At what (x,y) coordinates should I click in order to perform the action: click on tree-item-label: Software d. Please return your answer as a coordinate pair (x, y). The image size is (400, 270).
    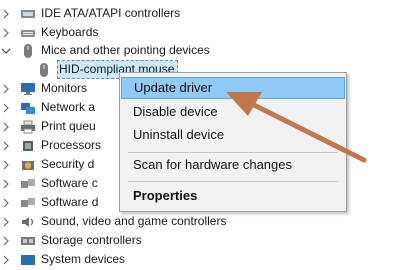
    Looking at the image, I should click on (70, 202).